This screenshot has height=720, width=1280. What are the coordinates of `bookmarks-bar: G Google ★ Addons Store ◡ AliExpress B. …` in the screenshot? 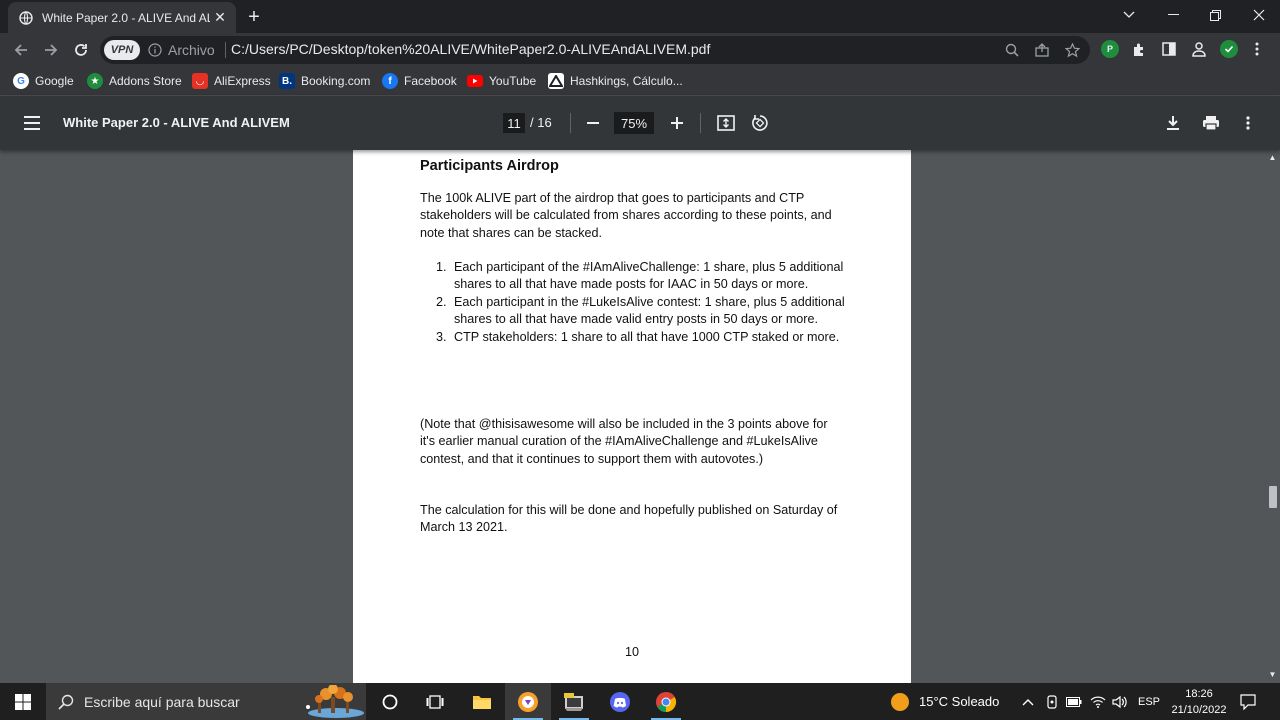 It's located at (640, 81).